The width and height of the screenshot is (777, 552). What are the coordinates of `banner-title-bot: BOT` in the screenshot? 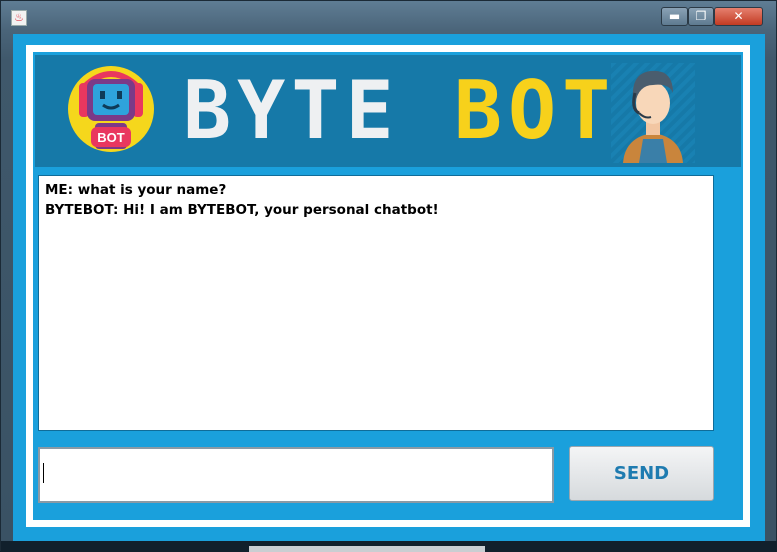 It's located at (535, 110).